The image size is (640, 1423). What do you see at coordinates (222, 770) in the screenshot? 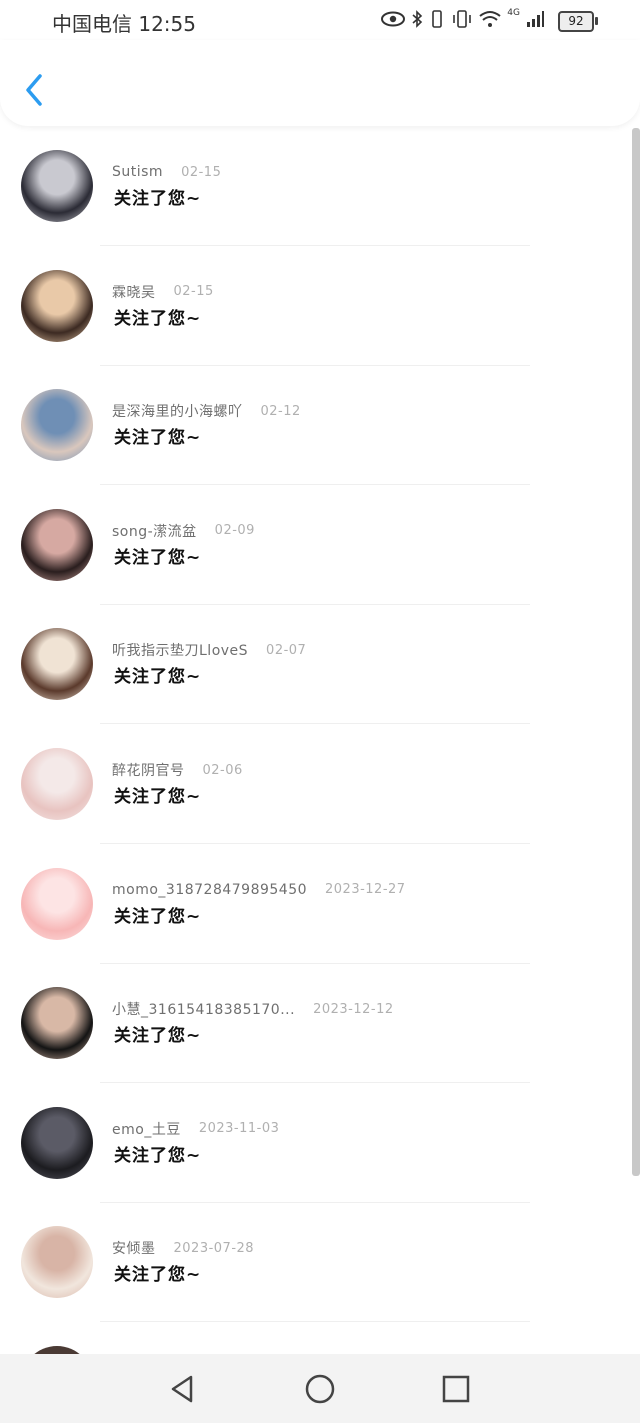
I see `notification-date: 02-06` at bounding box center [222, 770].